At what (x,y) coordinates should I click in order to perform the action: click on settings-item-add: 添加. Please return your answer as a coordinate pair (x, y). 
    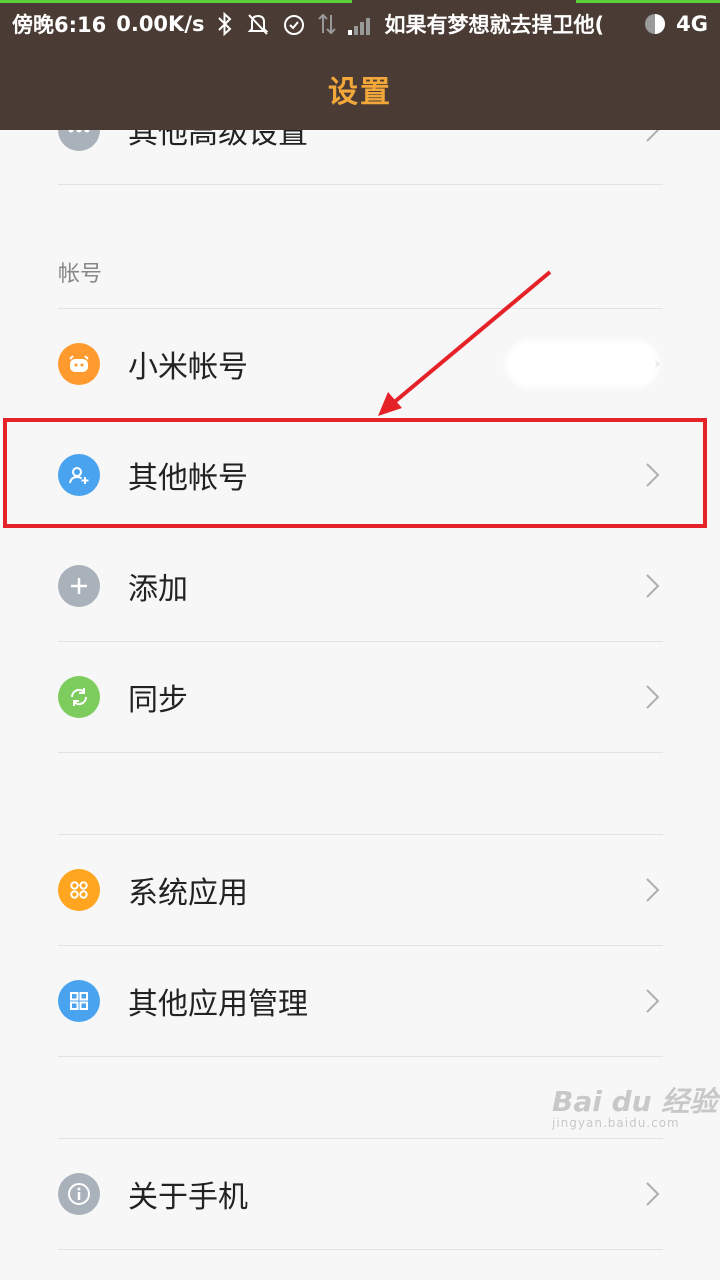
    Looking at the image, I should click on (360, 586).